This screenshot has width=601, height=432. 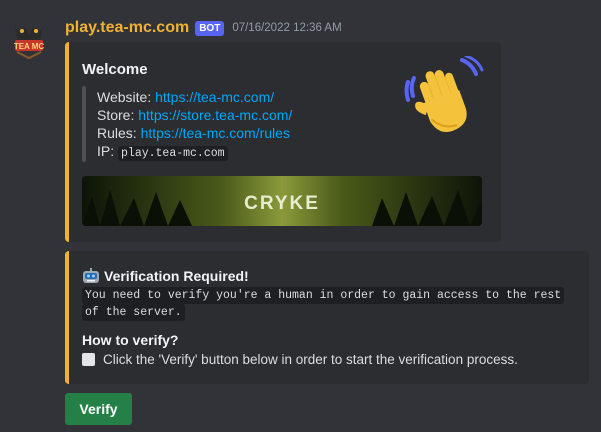 I want to click on checkbox-icon, so click(x=88, y=359).